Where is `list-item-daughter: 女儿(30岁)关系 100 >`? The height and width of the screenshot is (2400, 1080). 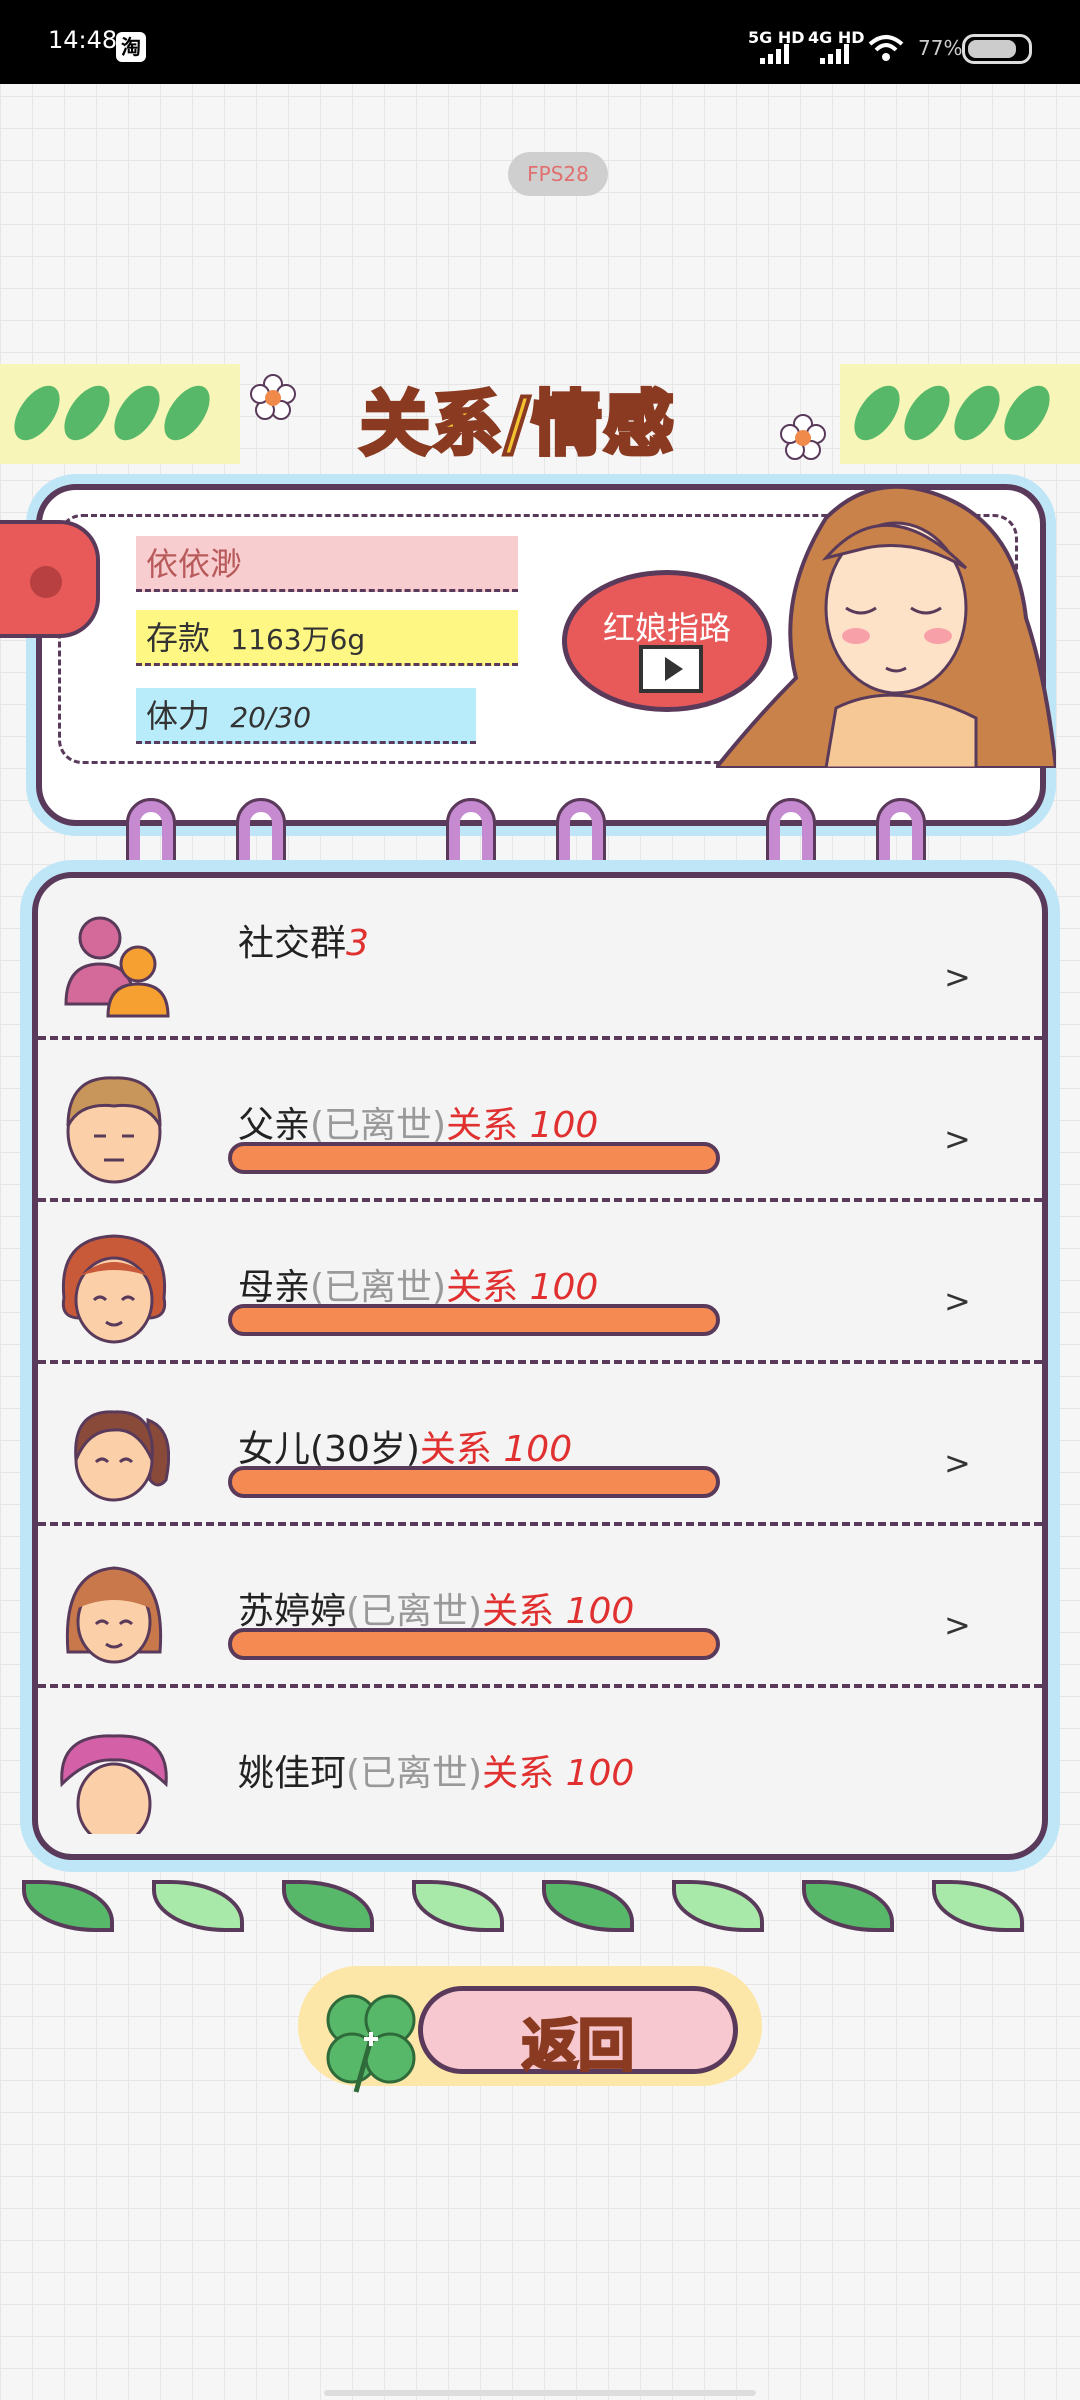 list-item-daughter: 女儿(30岁)关系 100 > is located at coordinates (540, 1445).